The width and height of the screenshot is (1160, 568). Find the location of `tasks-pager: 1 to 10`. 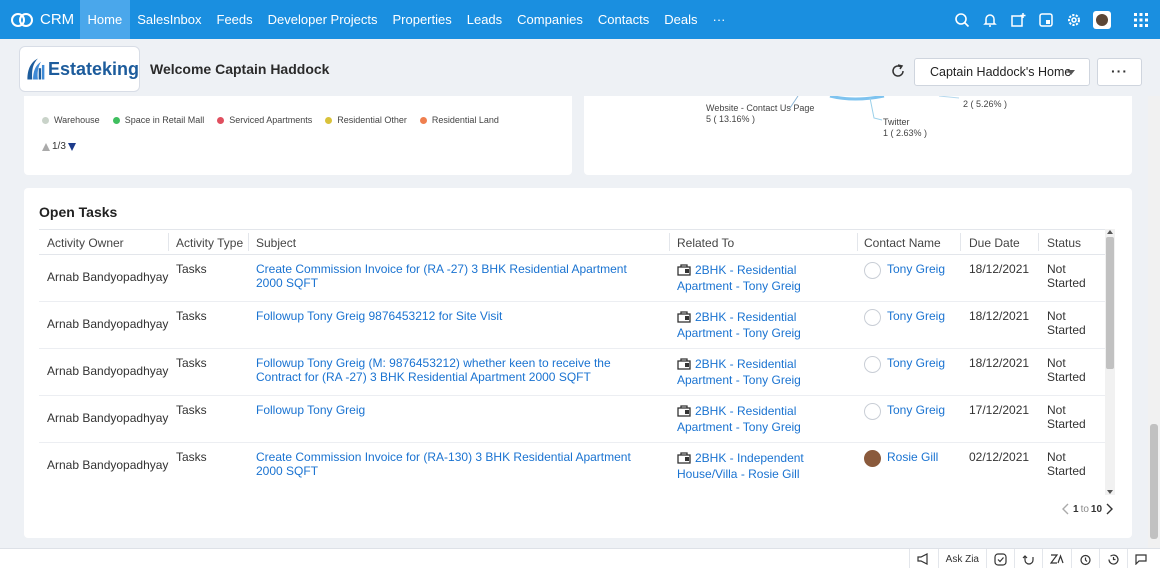

tasks-pager: 1 to 10 is located at coordinates (1088, 509).